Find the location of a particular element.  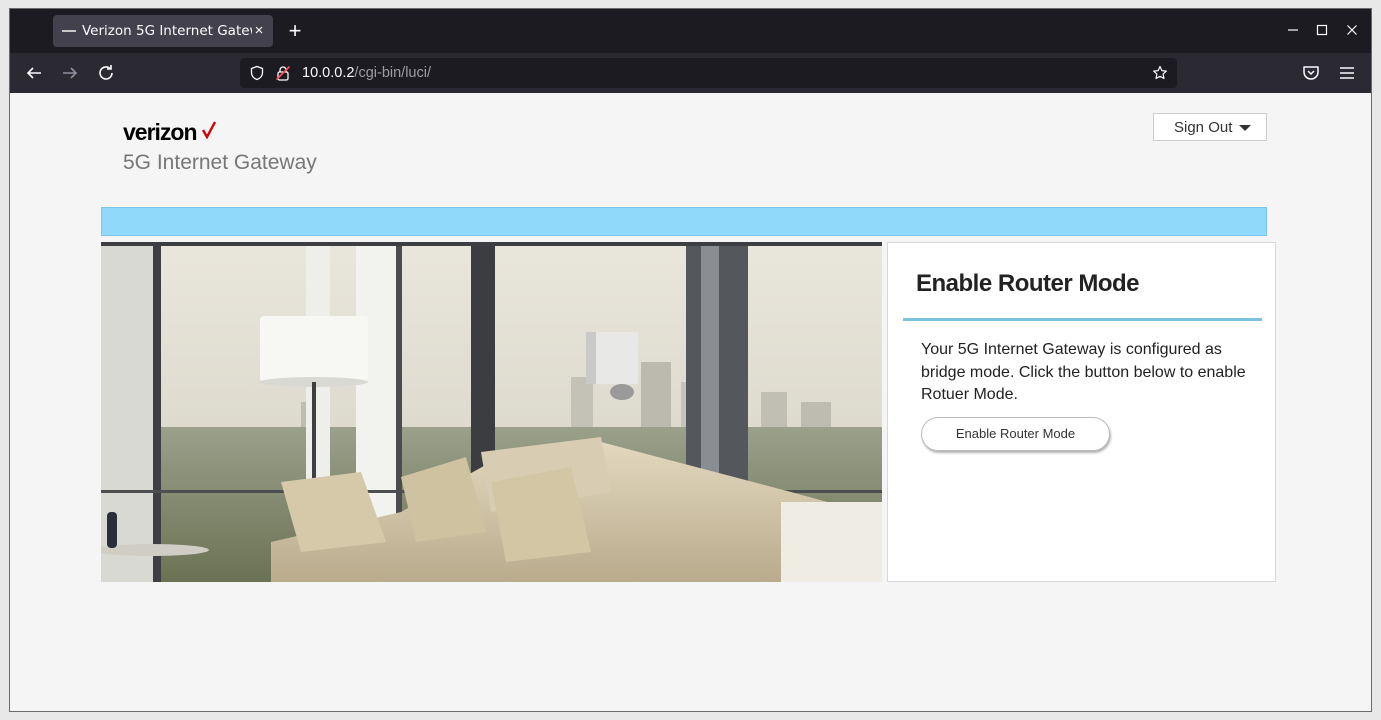

enable-router-mode-button: Enable Router Mode is located at coordinates (1015, 434).